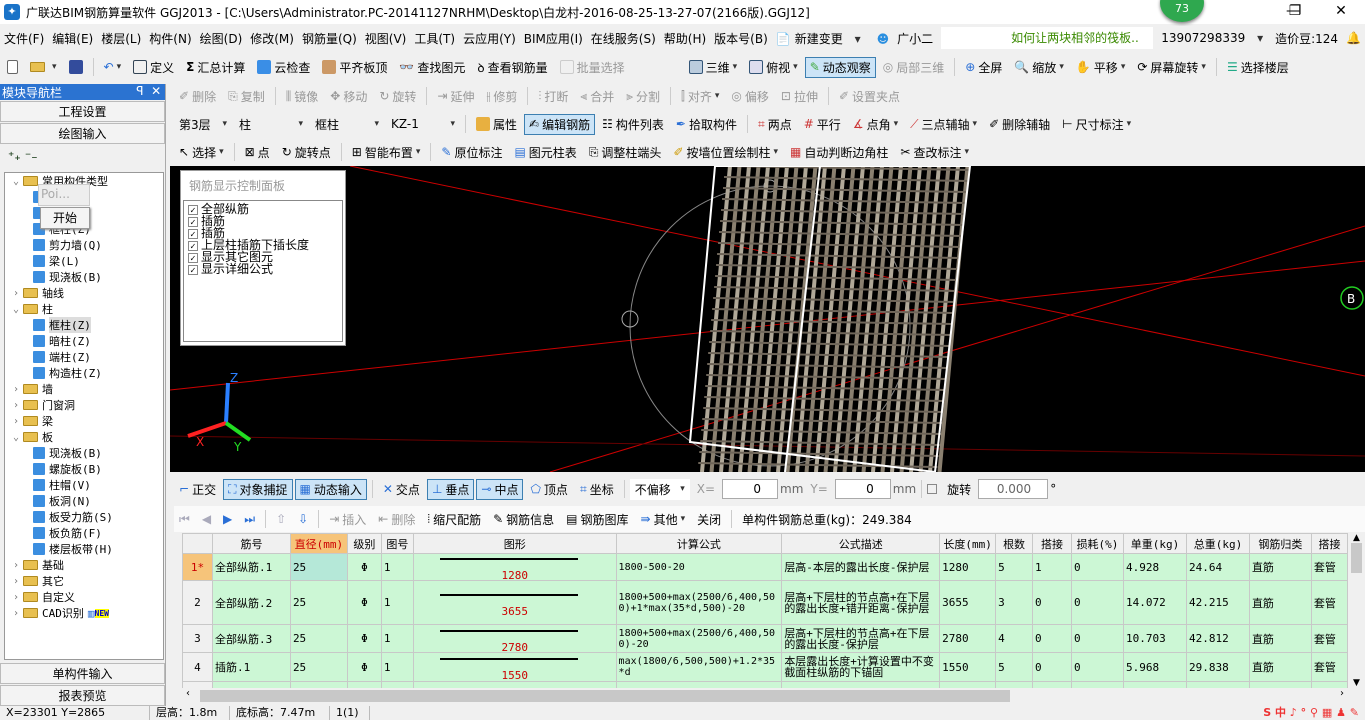 Image resolution: width=1365 pixels, height=720 pixels. What do you see at coordinates (330, 489) in the screenshot?
I see `snap-button: ▦ 动态输入` at bounding box center [330, 489].